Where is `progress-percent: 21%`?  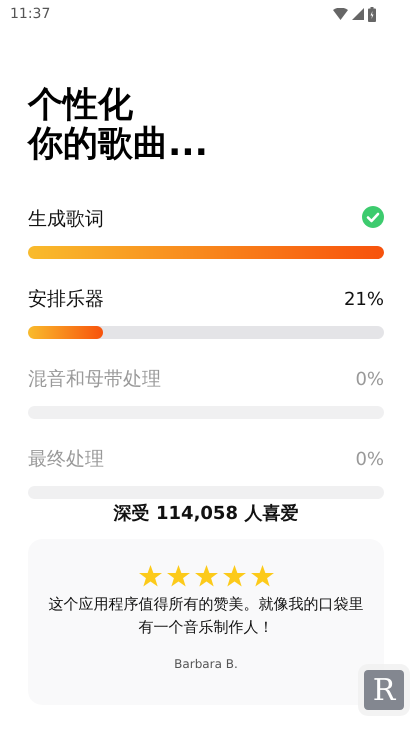
progress-percent: 21% is located at coordinates (364, 299).